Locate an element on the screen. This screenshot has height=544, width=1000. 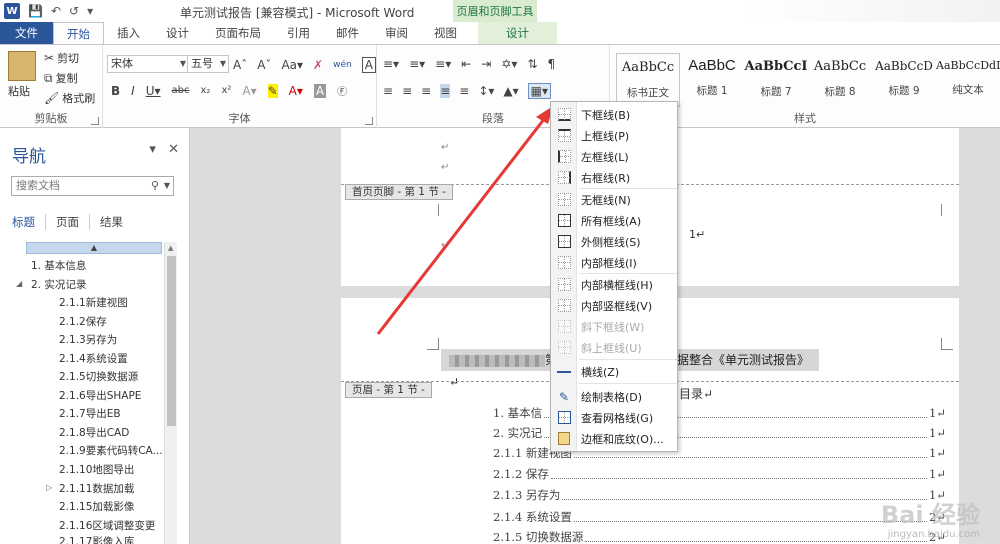
menu-item-label: 内部框线(I) is located at coordinates (609, 263).